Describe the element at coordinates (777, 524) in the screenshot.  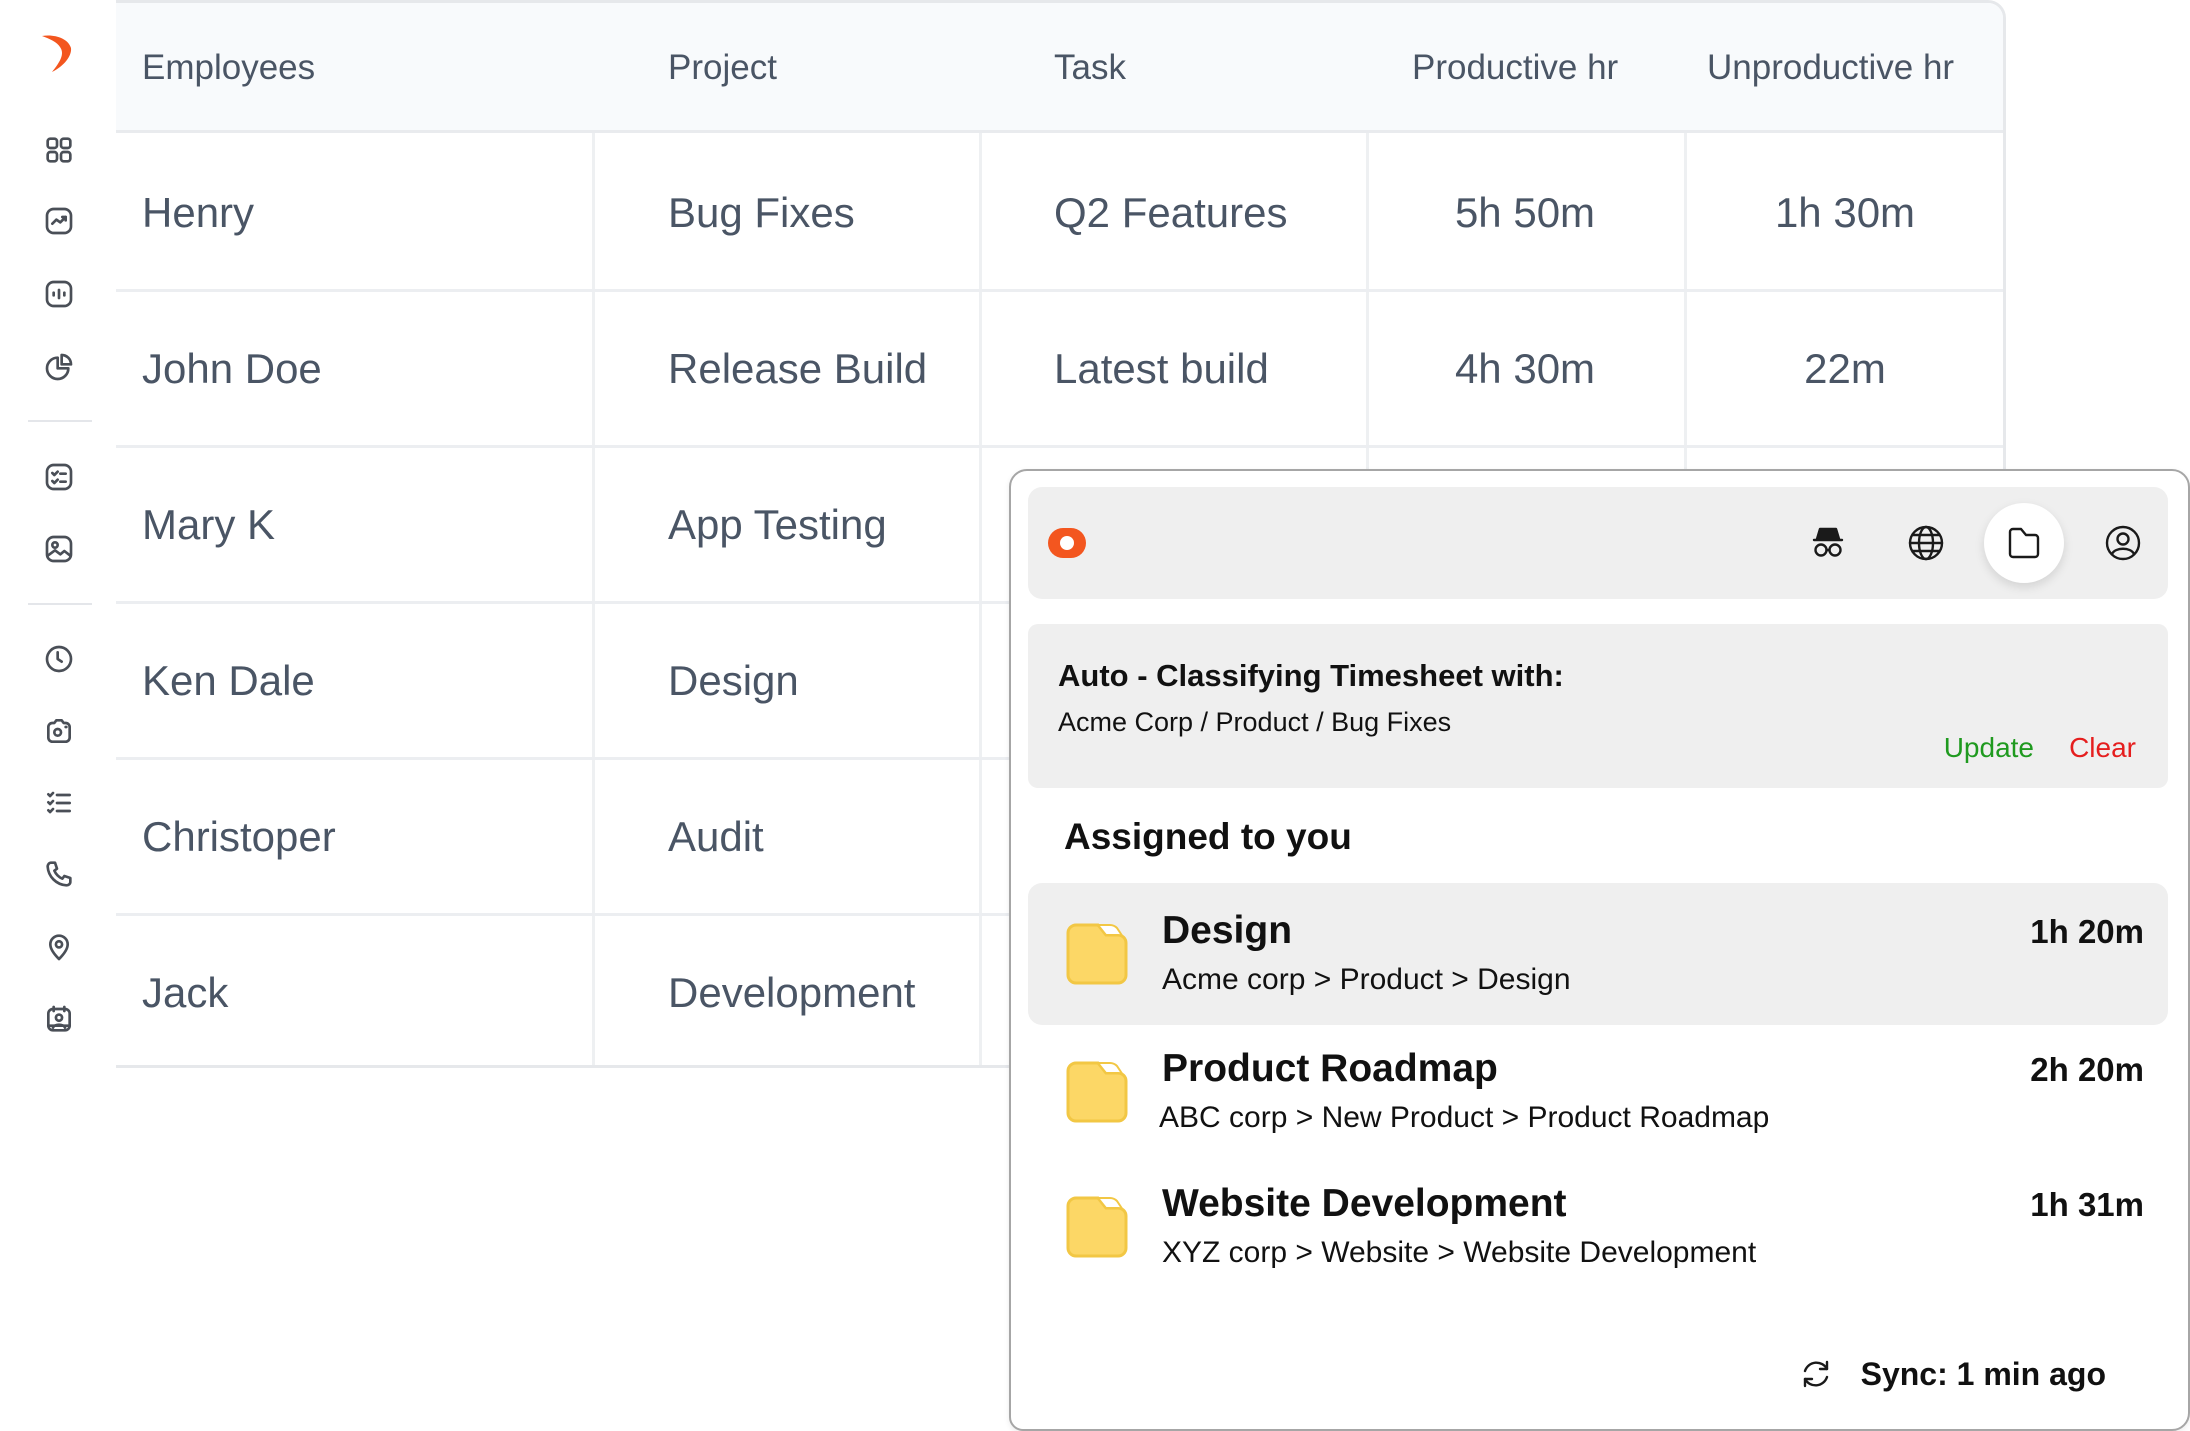
I see `cell-project: App Testing` at that location.